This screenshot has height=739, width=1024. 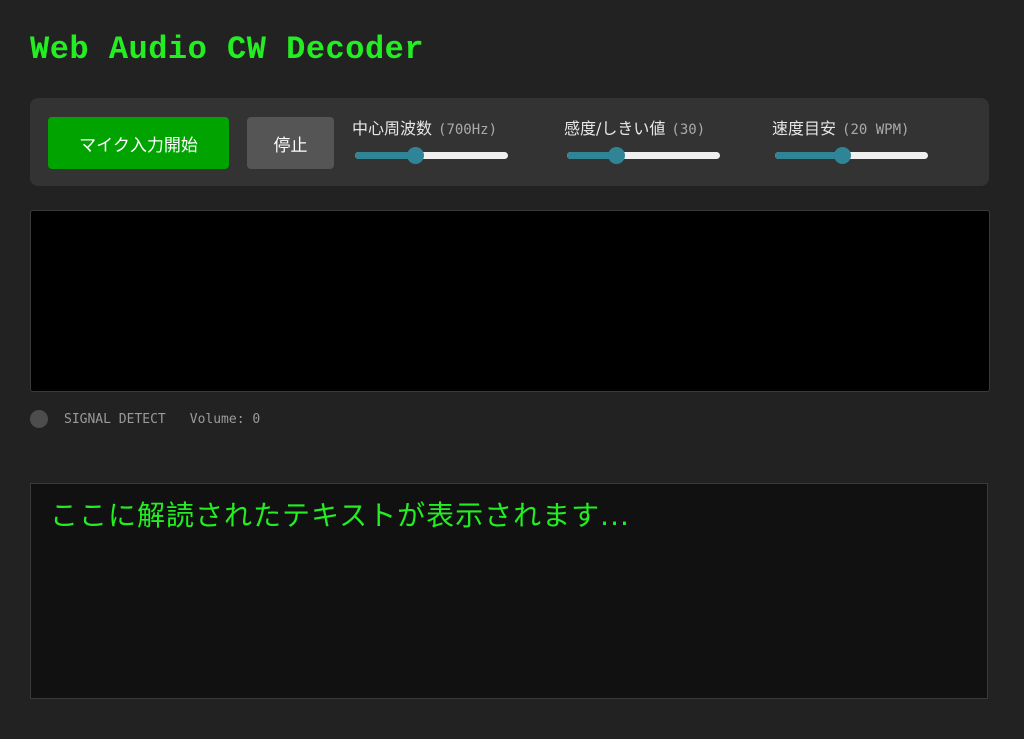 I want to click on speed-label: 速度目安, so click(x=804, y=128).